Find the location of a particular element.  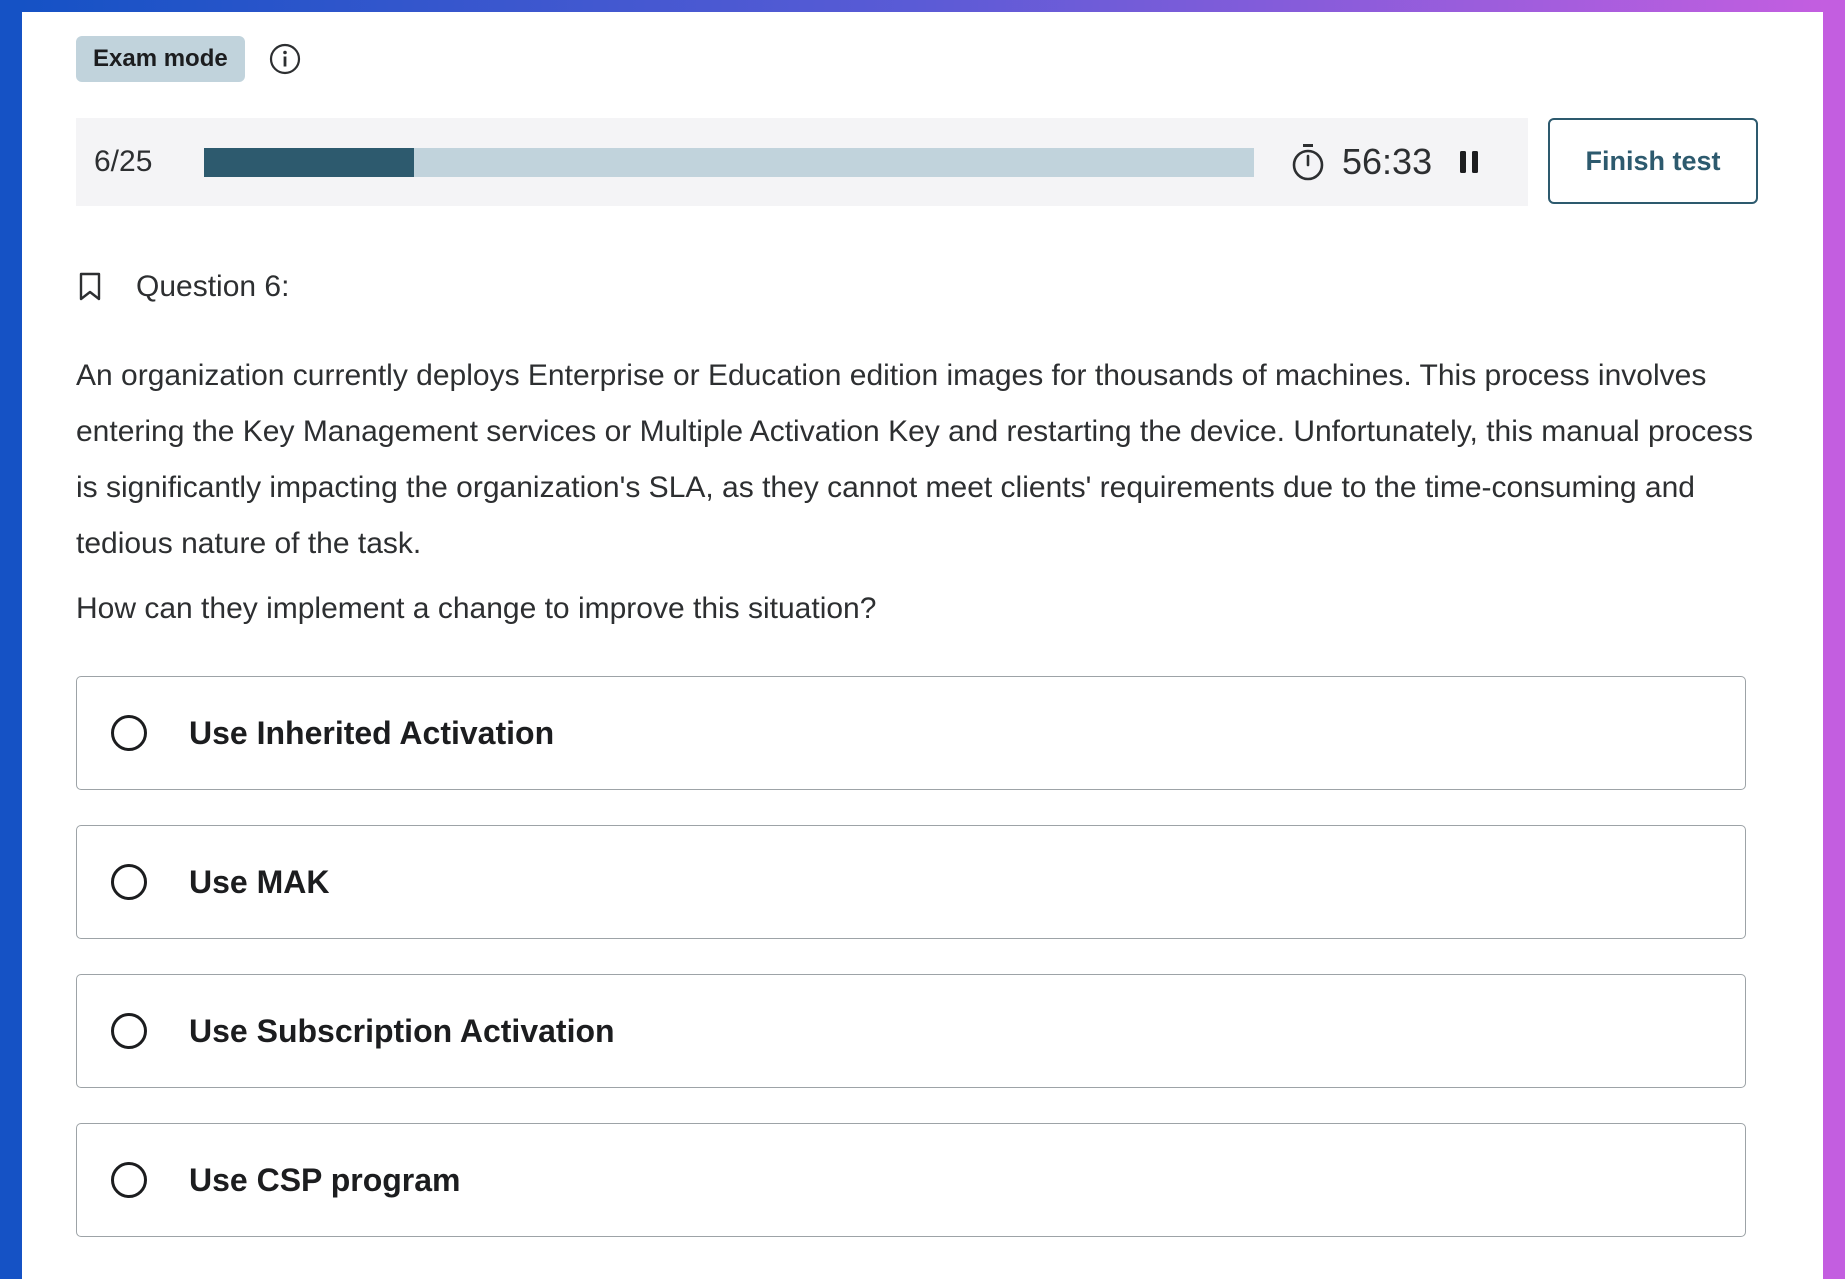

timer-value: 56:33 is located at coordinates (1387, 161).